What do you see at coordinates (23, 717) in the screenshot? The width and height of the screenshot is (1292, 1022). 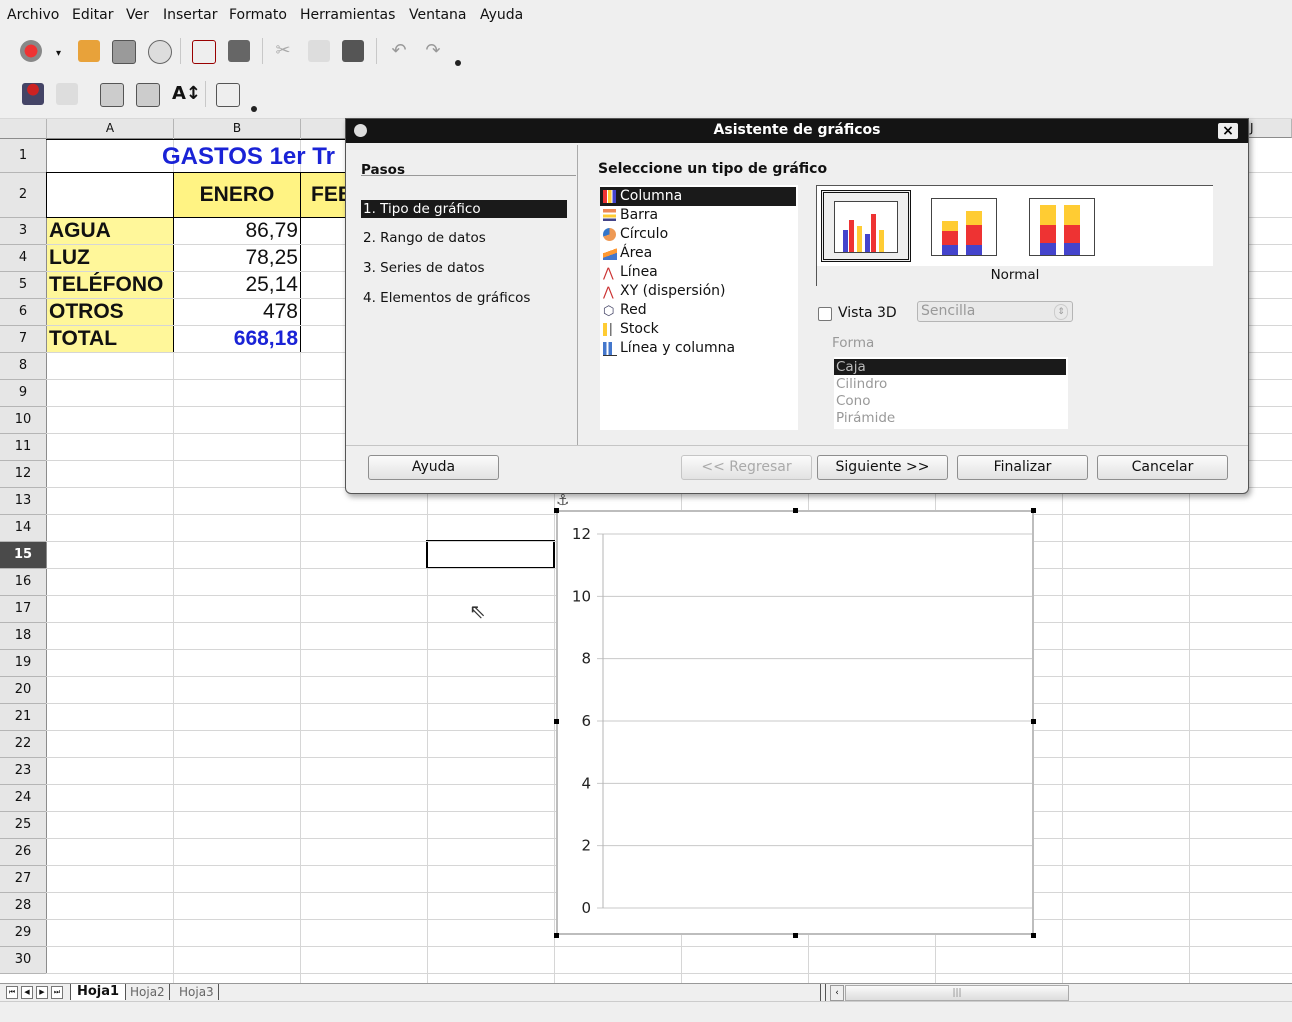 I see `row-header: 21` at bounding box center [23, 717].